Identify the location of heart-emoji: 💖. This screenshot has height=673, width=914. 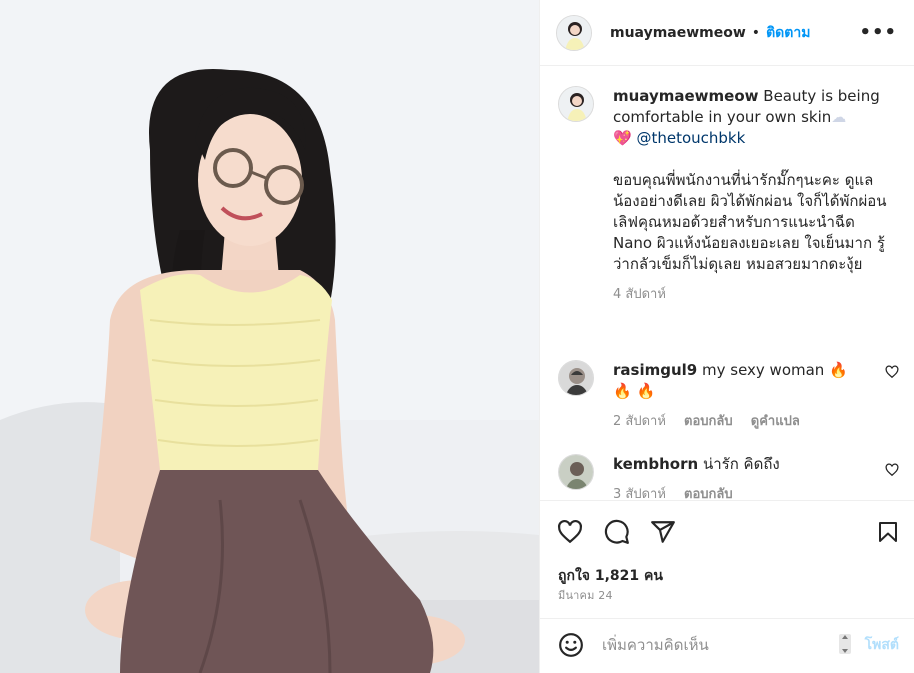
(622, 138).